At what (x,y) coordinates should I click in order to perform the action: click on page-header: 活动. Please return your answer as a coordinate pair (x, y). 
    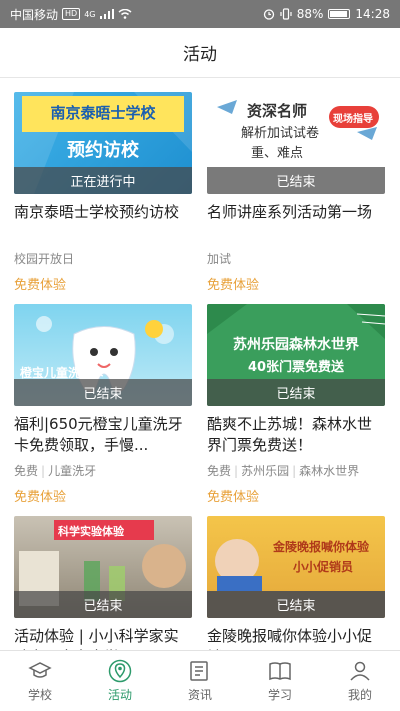
    Looking at the image, I should click on (200, 53).